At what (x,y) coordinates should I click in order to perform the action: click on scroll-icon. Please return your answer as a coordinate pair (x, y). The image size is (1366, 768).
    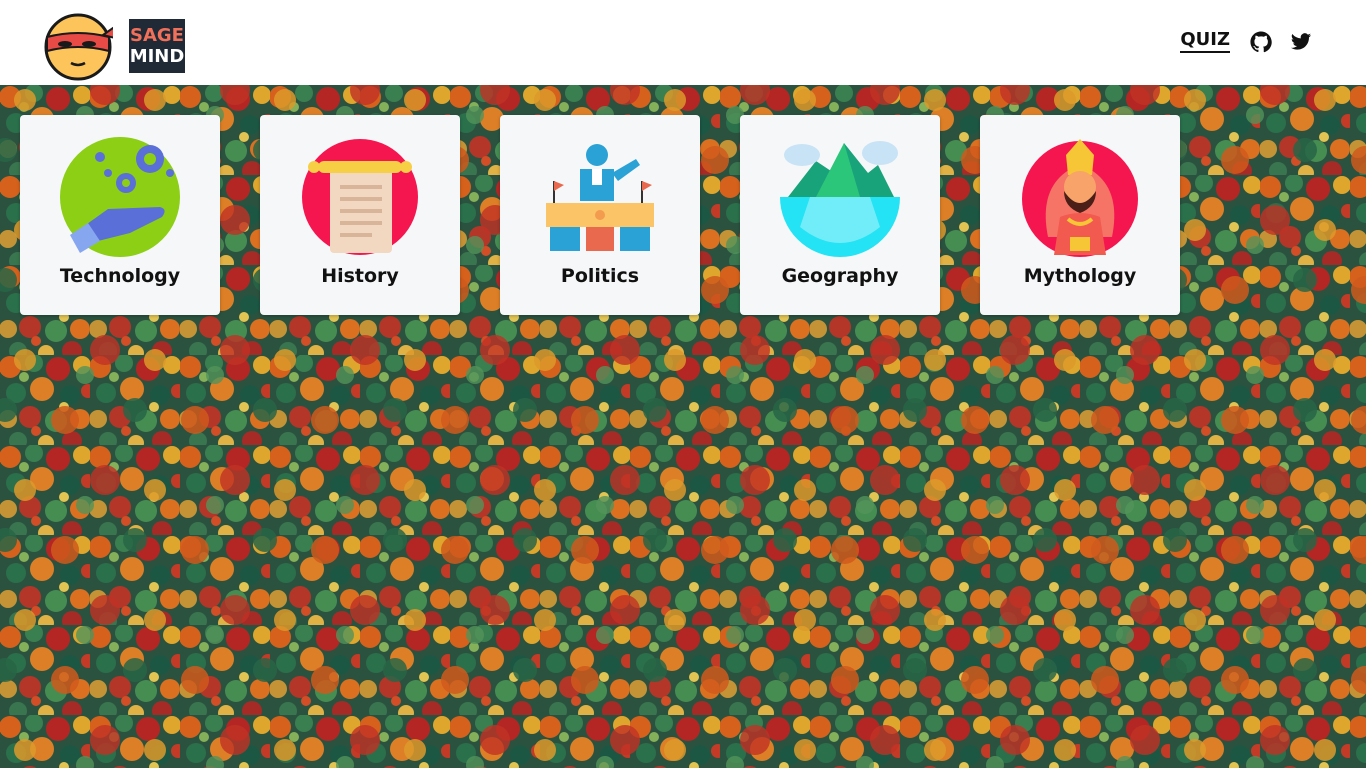
    Looking at the image, I should click on (360, 197).